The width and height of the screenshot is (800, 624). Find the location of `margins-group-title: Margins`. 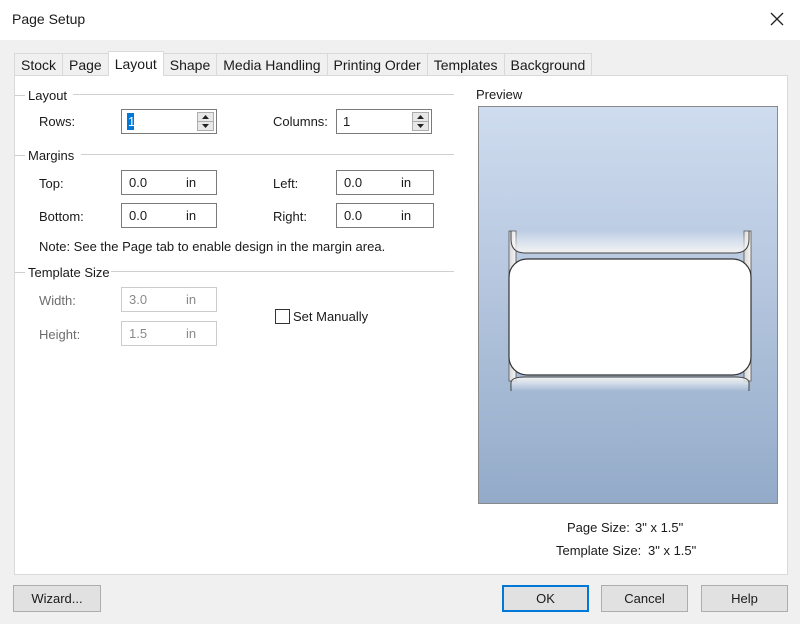

margins-group-title: Margins is located at coordinates (44, 155).